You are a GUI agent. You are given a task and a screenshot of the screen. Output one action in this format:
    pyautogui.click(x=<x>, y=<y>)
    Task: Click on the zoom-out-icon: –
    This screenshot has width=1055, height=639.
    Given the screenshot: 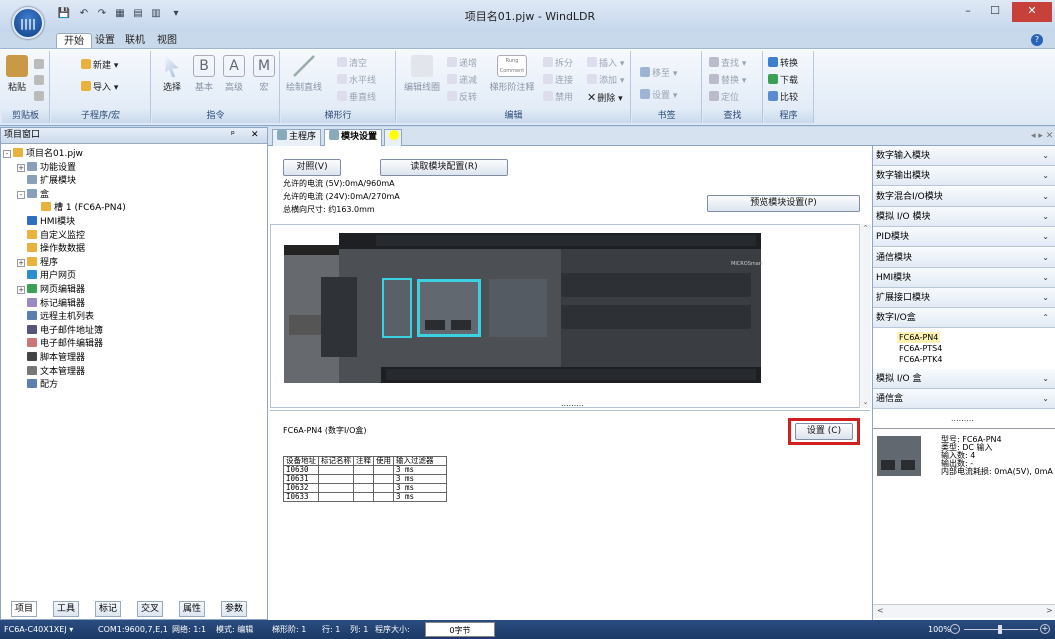 What is the action you would take?
    pyautogui.click(x=955, y=629)
    